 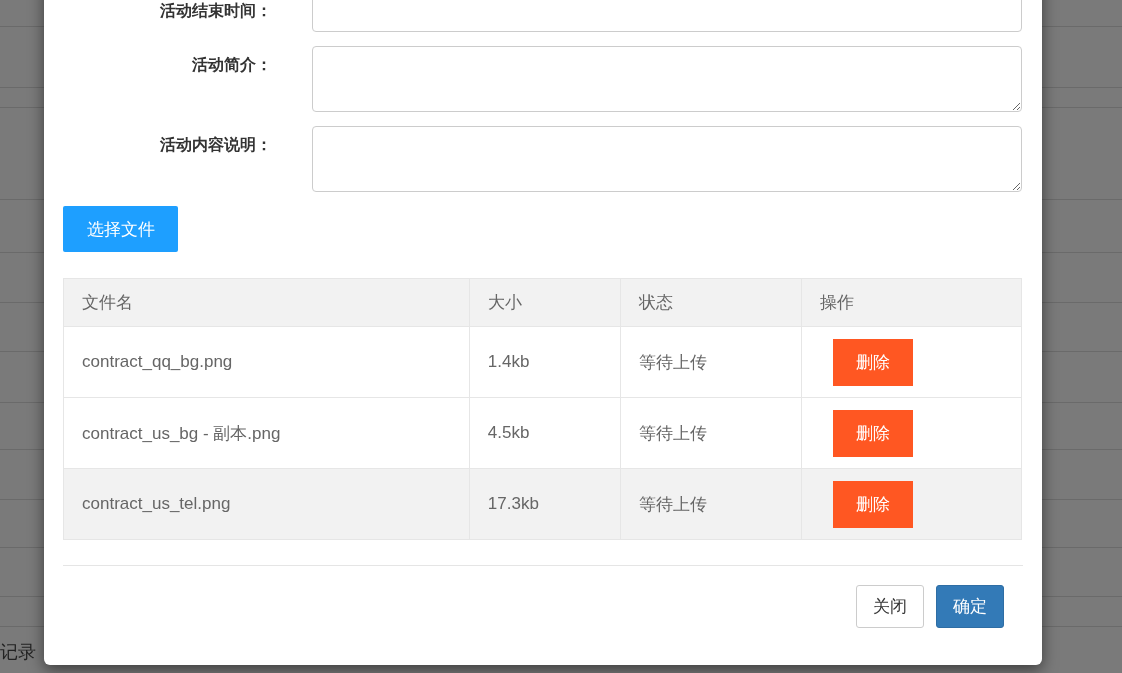 I want to click on field-label: 活动简介：, so click(x=231, y=65).